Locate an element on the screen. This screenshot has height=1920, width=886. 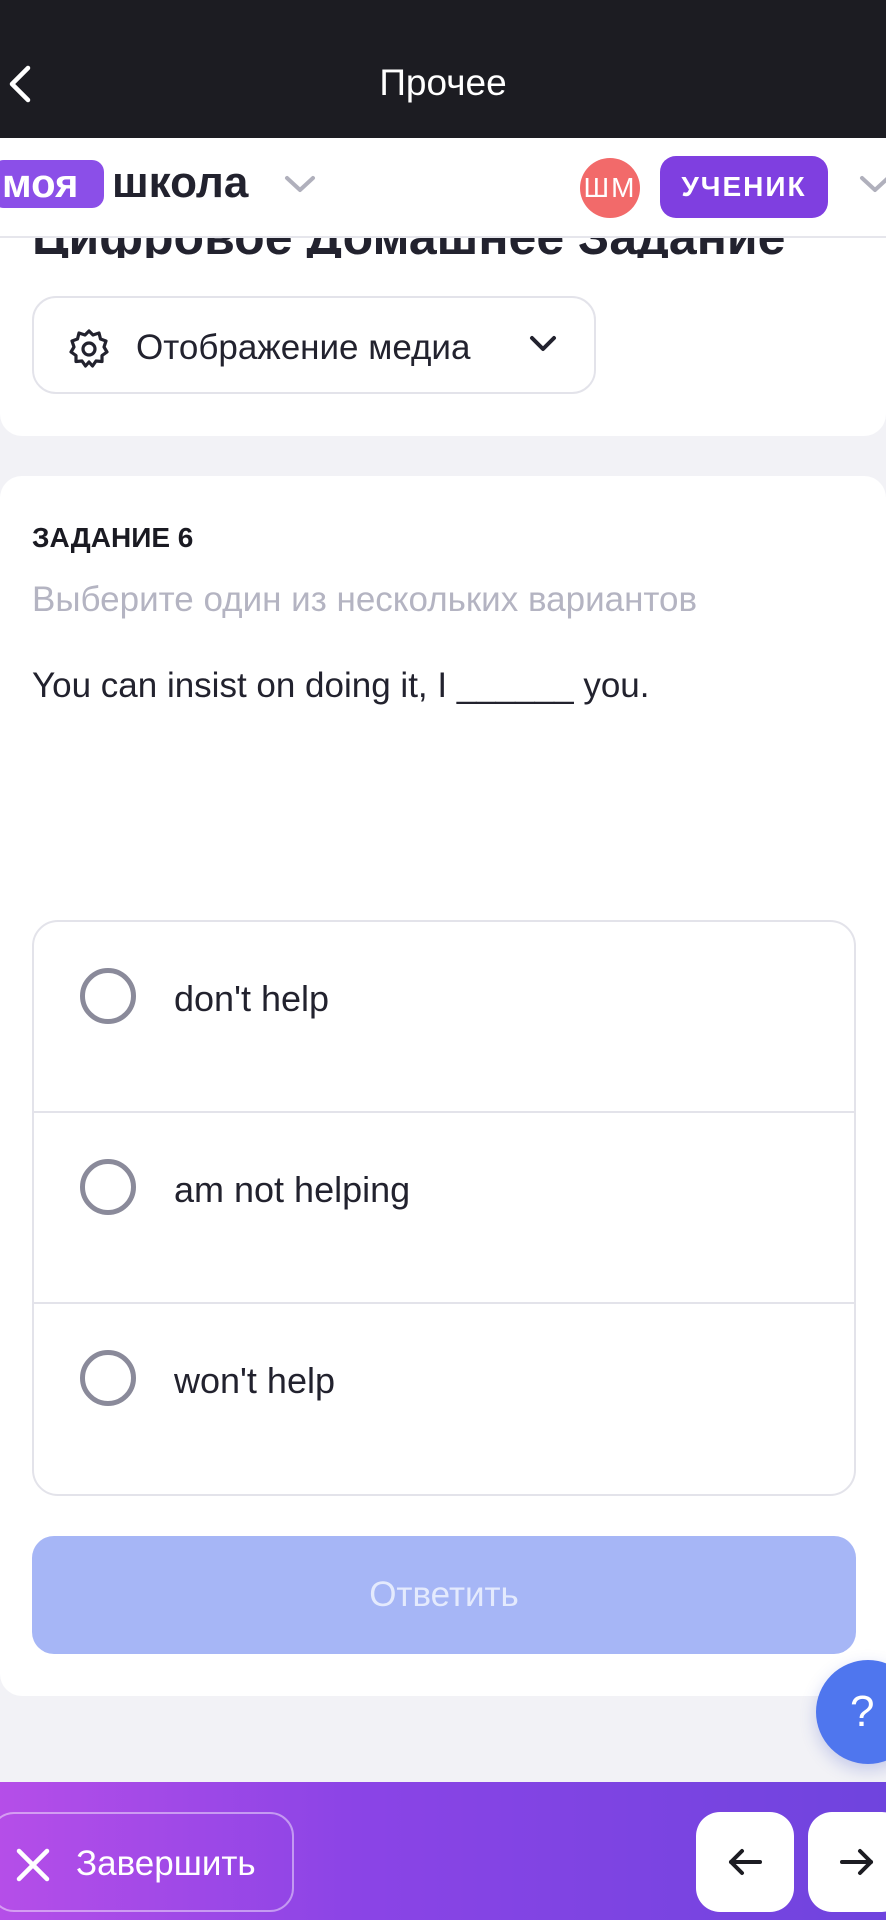
answer-option-label: won't help is located at coordinates (254, 1380).